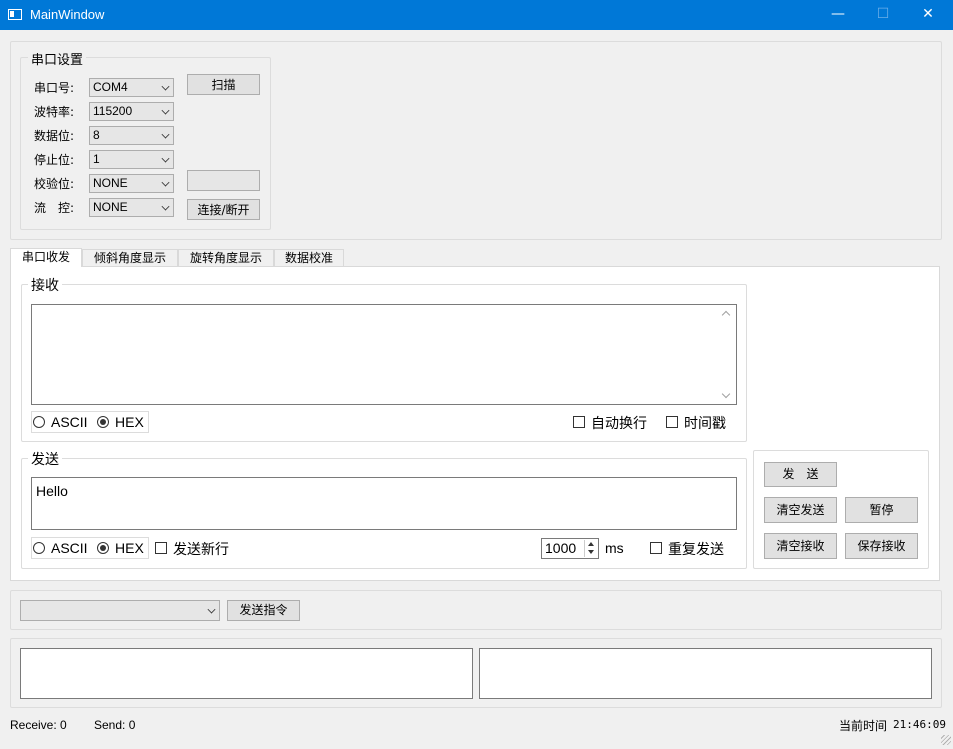  What do you see at coordinates (54, 160) in the screenshot?
I see `stopbits-label: 停止位:` at bounding box center [54, 160].